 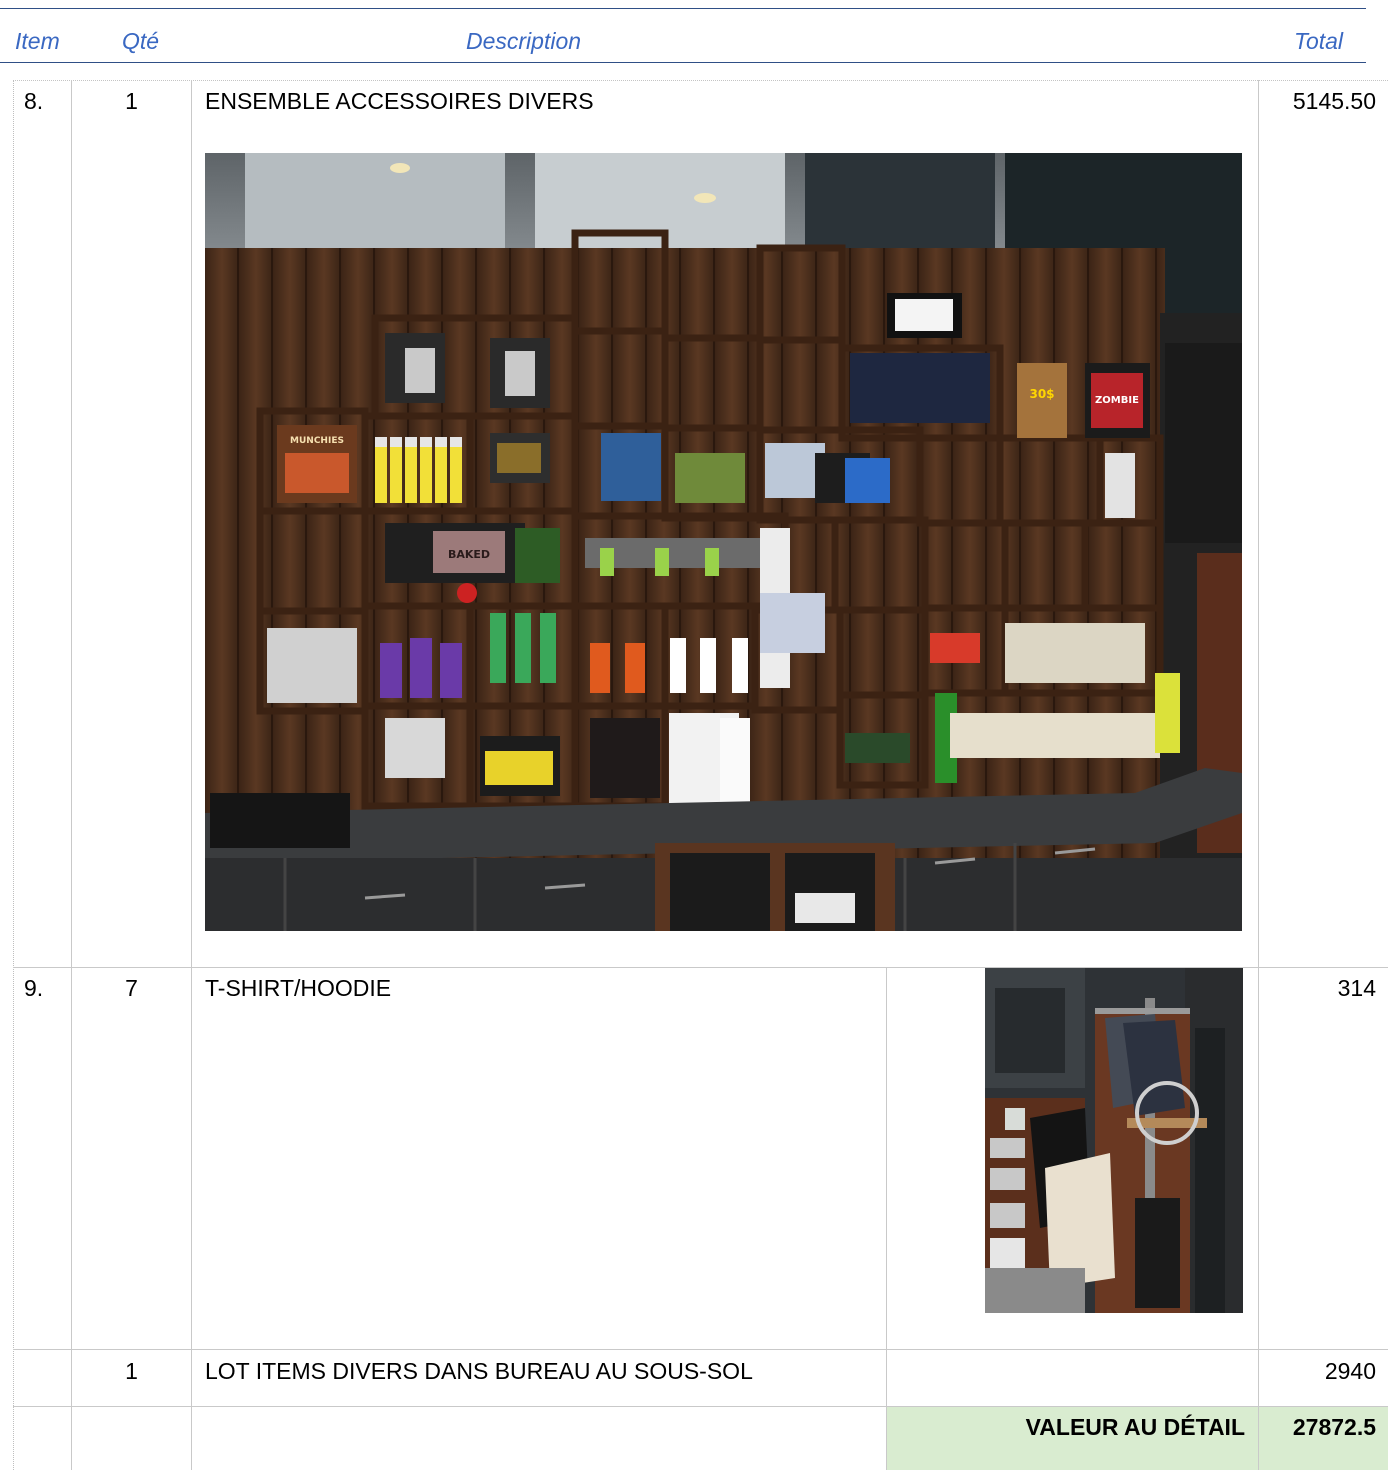 I want to click on row-8-item: 8., so click(x=34, y=101).